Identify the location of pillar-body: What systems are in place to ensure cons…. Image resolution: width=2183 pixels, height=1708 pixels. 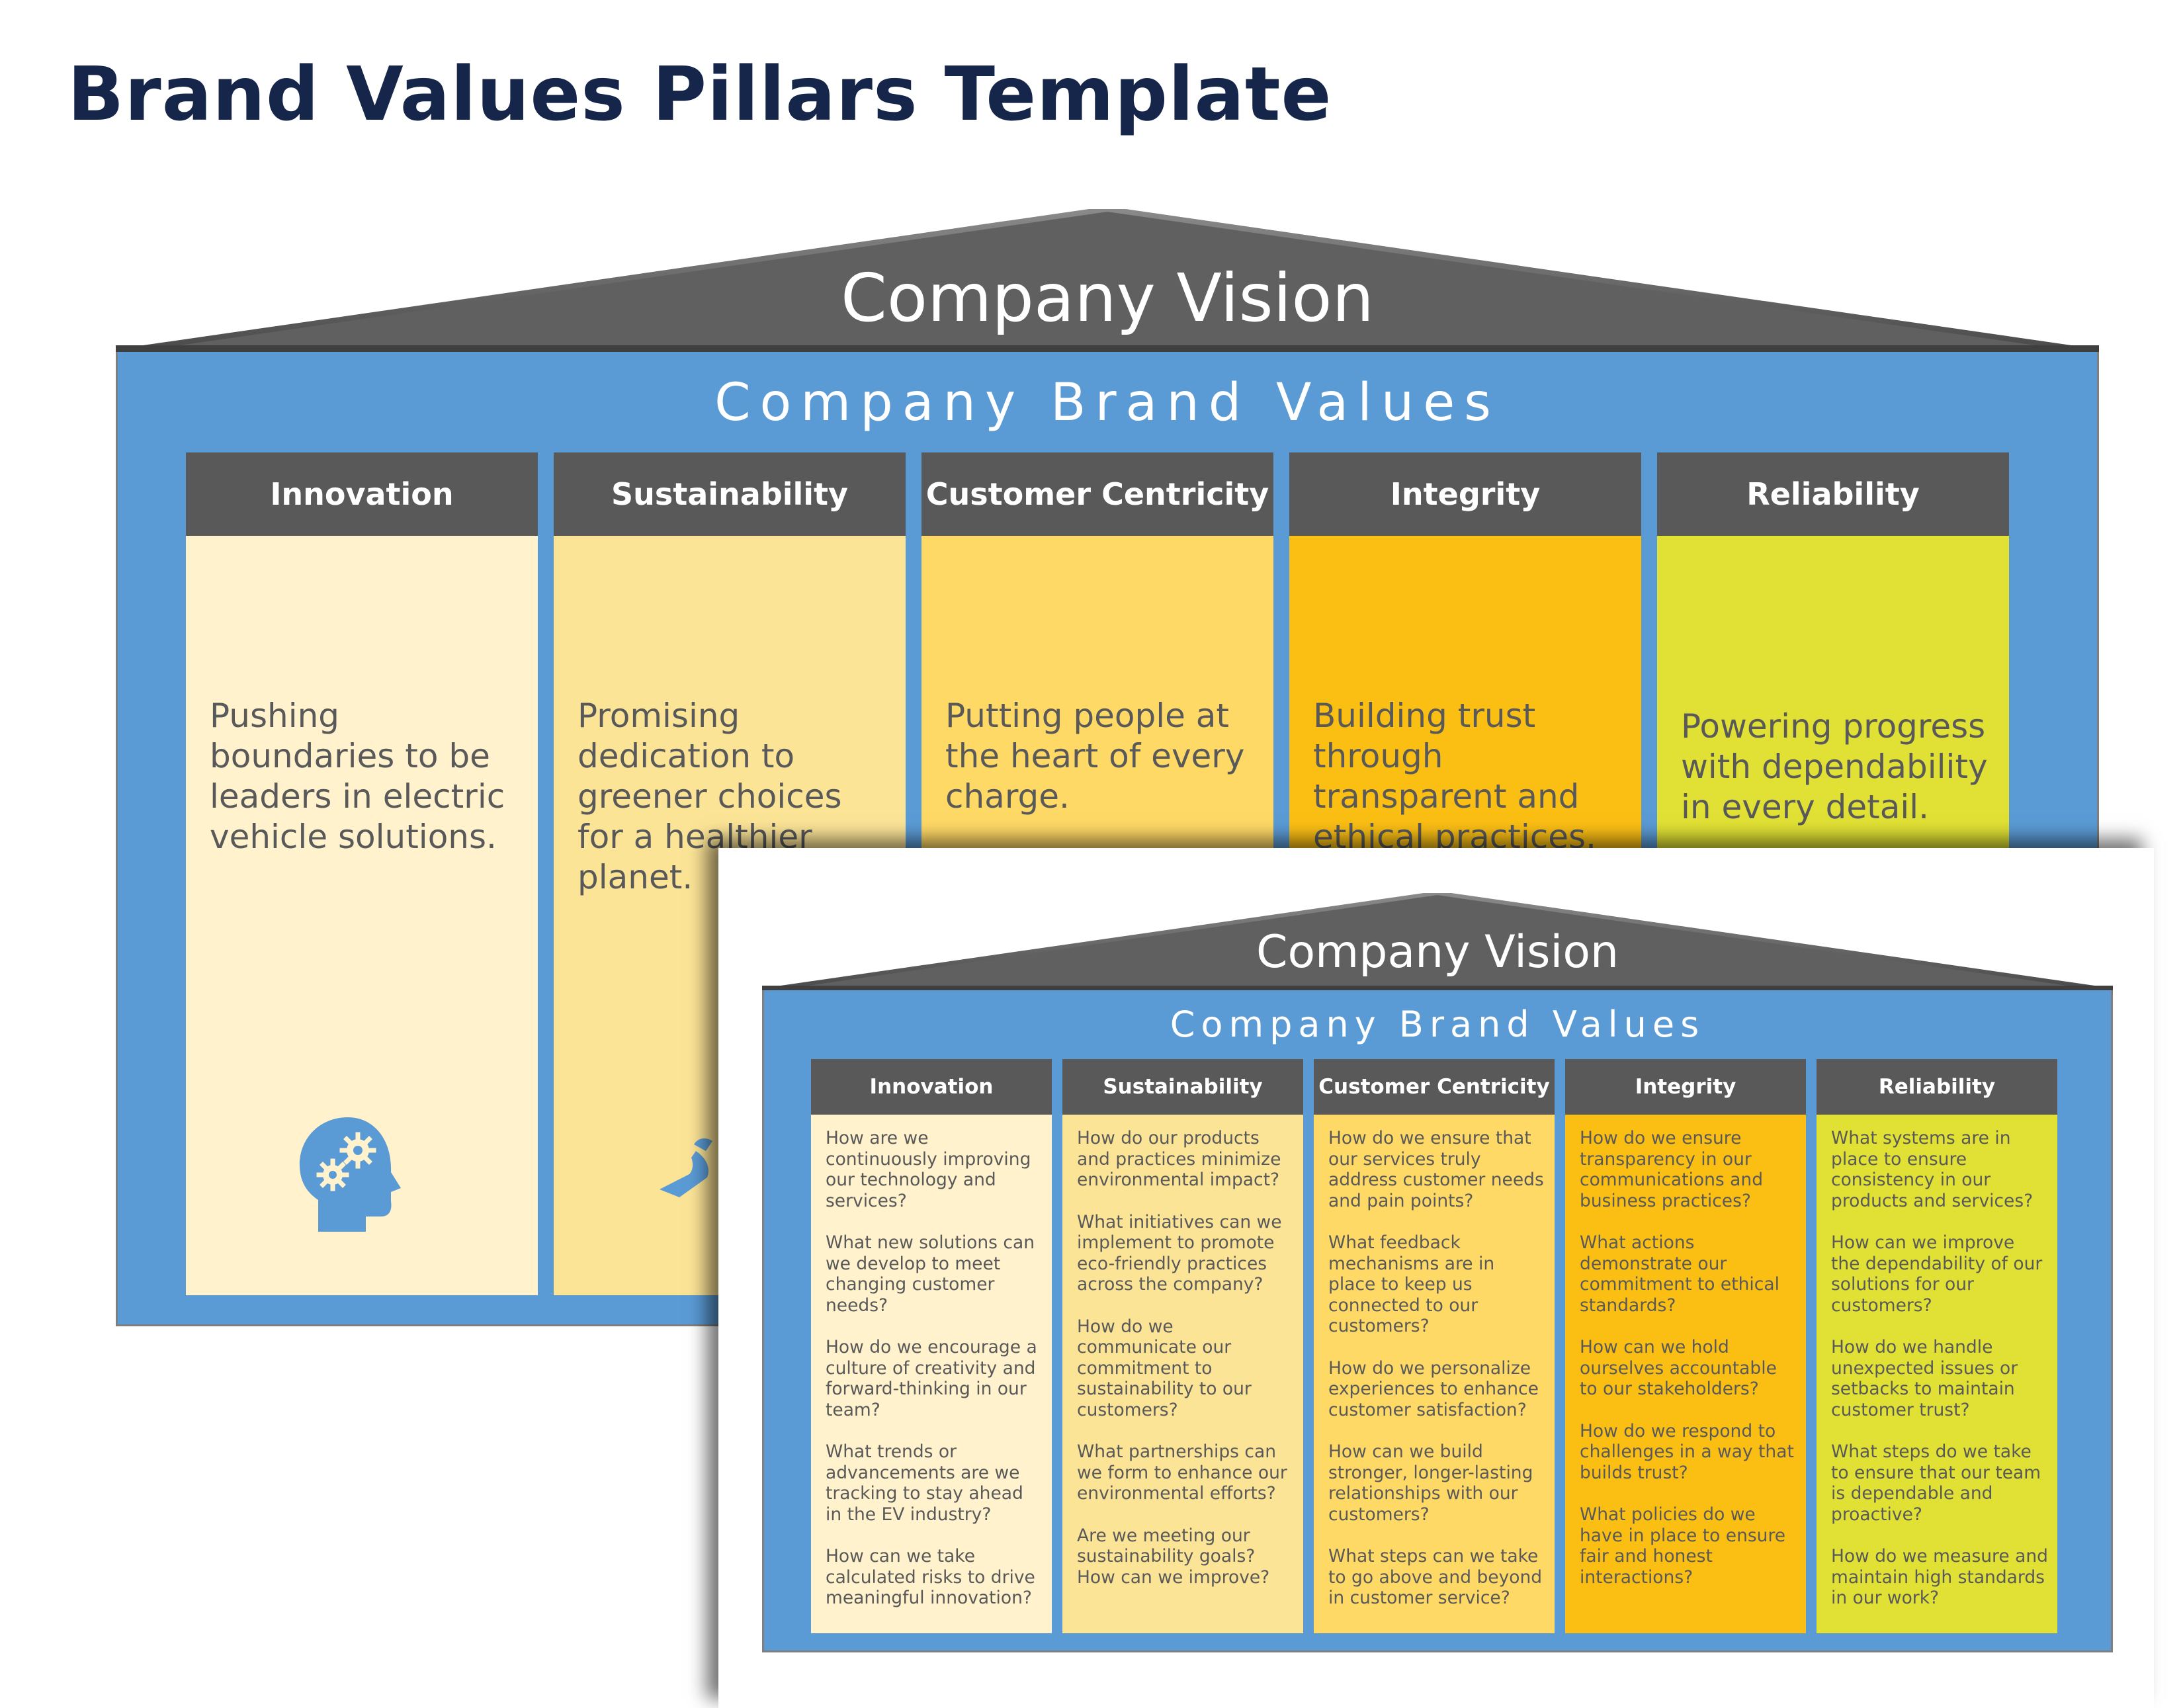
(1937, 1374).